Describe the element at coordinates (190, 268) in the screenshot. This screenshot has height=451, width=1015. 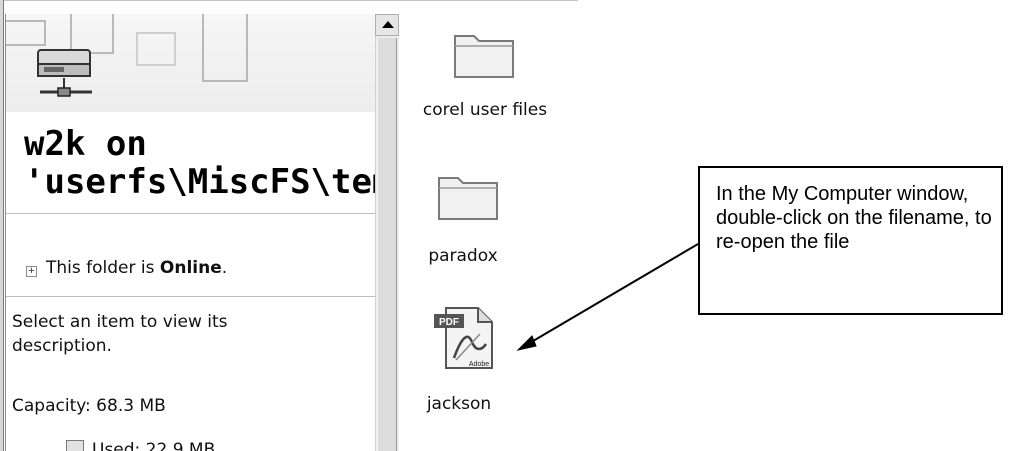
I see `online-status-value: Online` at that location.